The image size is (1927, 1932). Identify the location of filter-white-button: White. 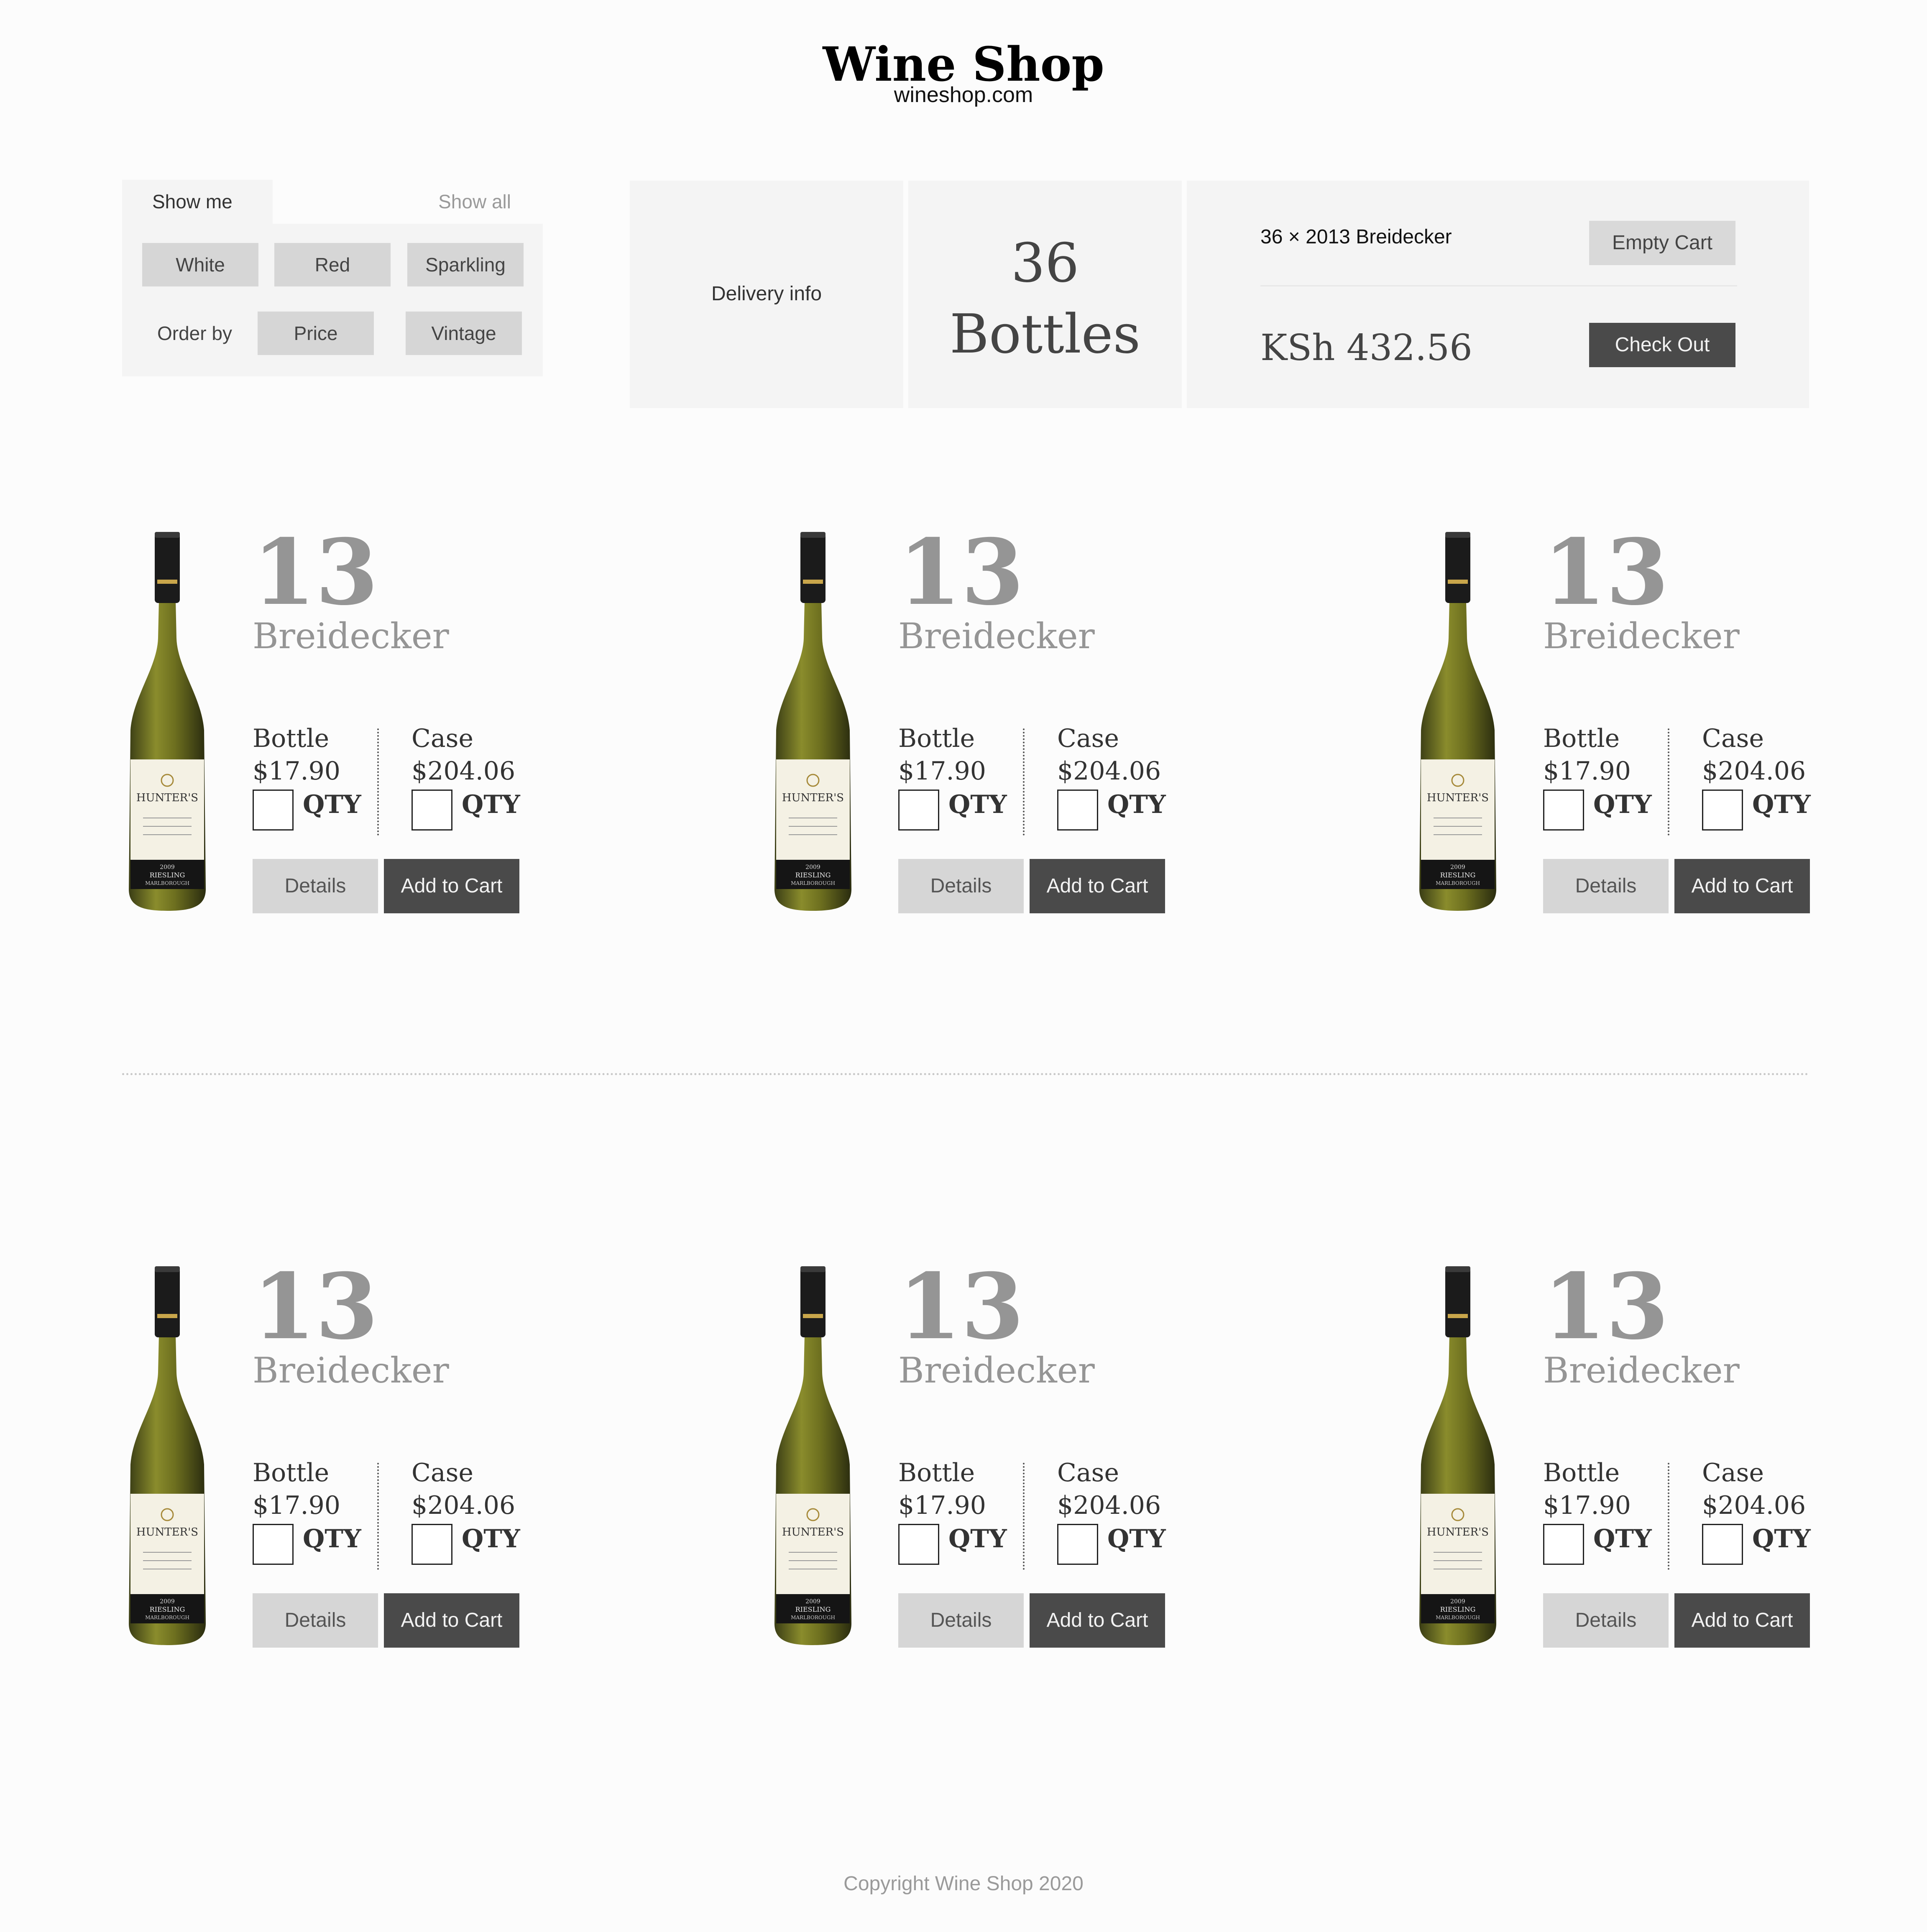
(200, 264).